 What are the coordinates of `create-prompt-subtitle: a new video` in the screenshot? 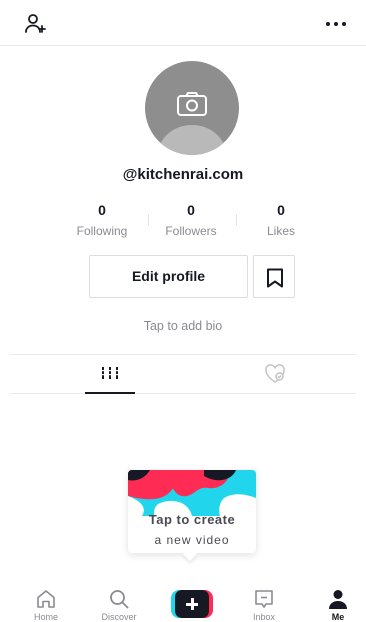 It's located at (192, 540).